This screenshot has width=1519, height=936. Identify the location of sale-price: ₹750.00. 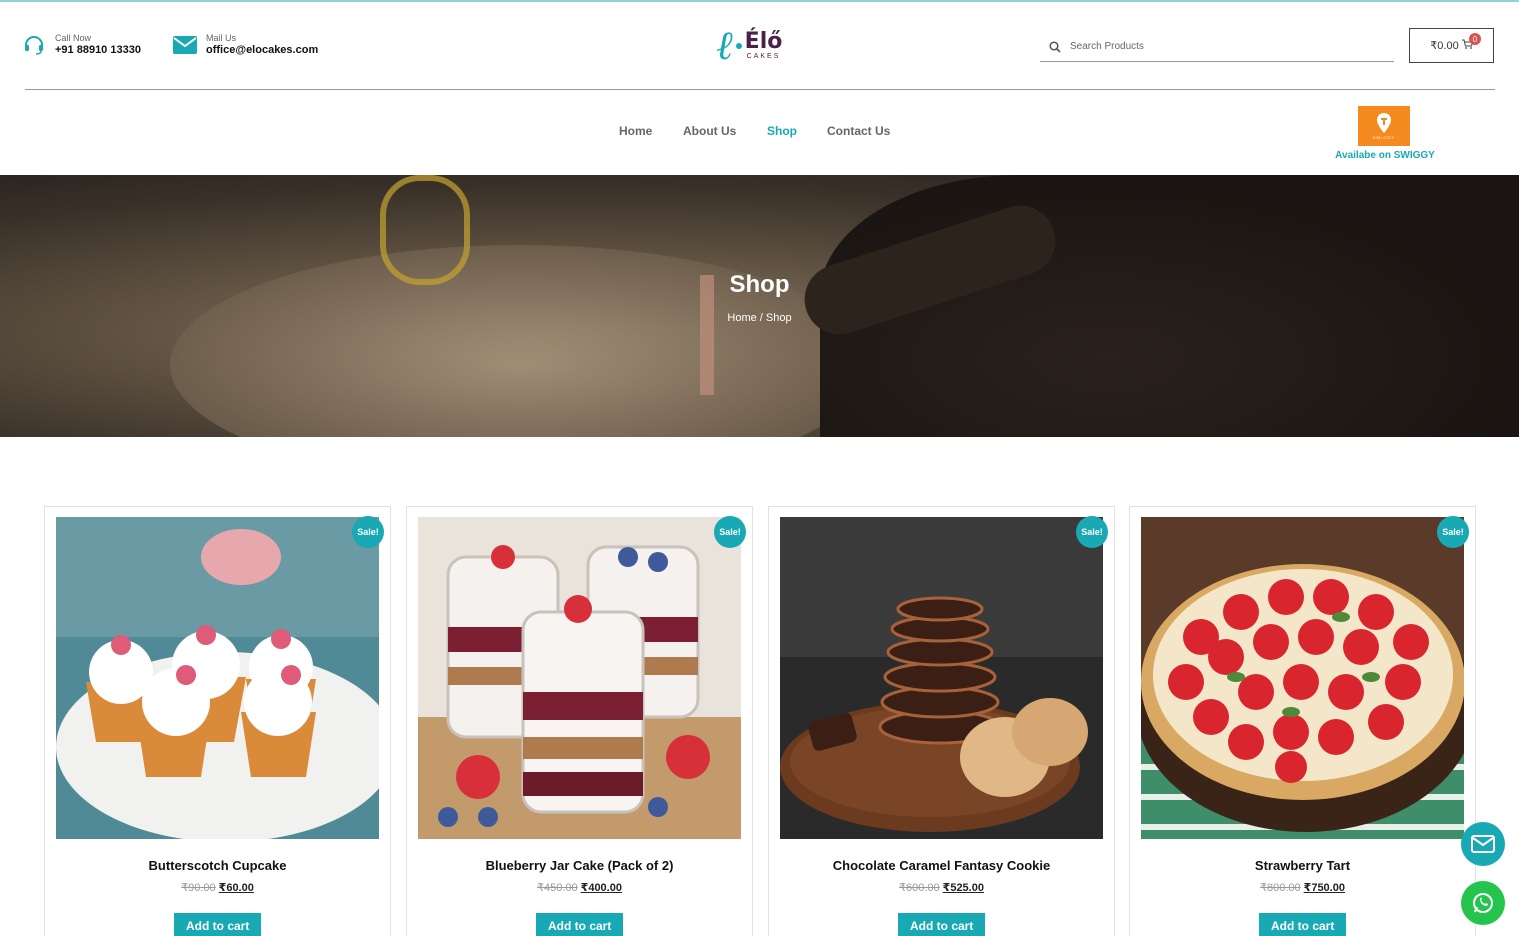
(1324, 888).